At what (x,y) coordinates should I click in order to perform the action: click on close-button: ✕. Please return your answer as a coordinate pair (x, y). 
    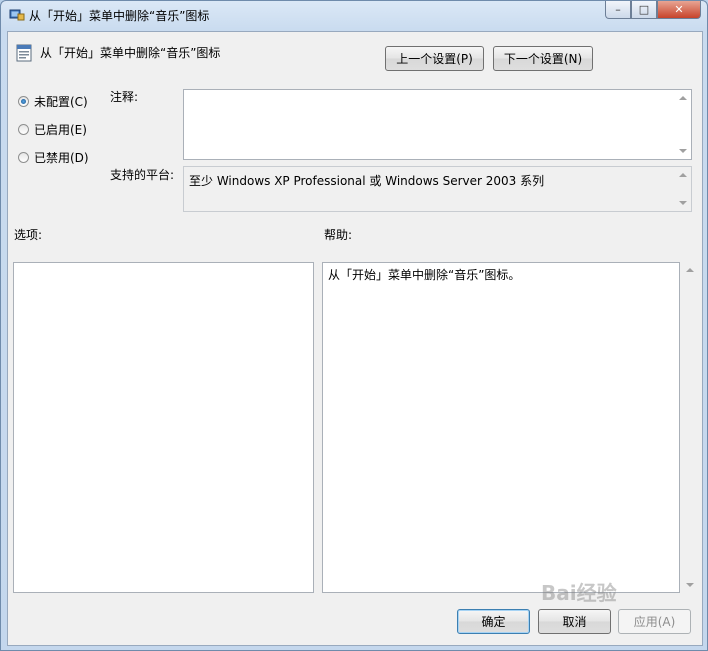
    Looking at the image, I should click on (679, 10).